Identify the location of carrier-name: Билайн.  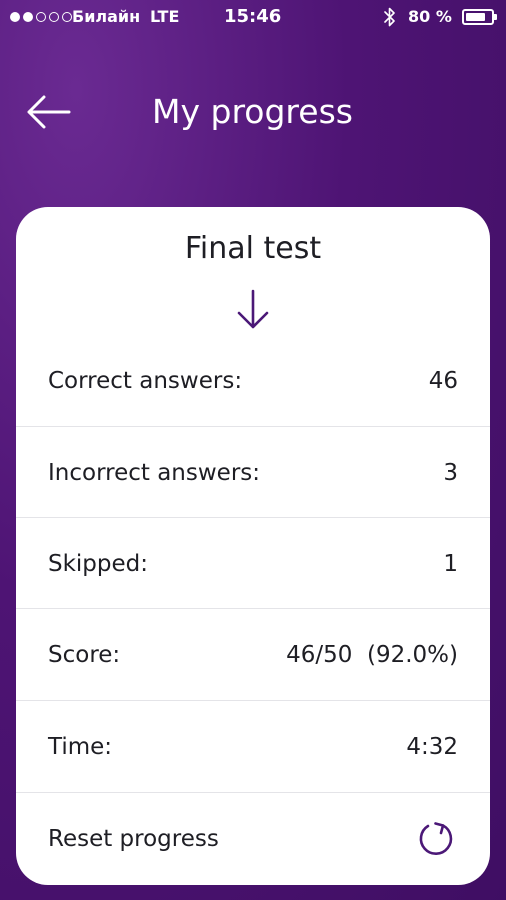
(106, 16).